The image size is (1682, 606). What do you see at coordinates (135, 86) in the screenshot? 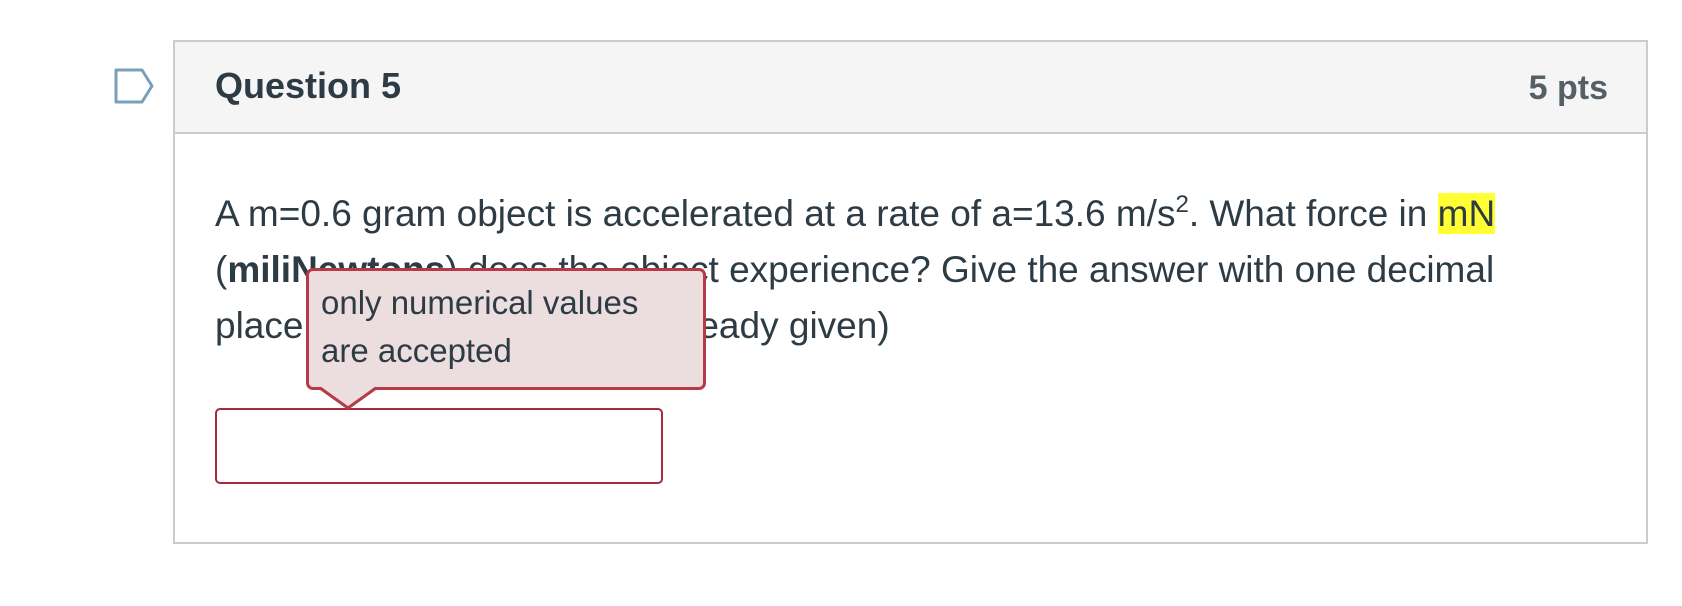
I see `bookmark-flag-icon` at bounding box center [135, 86].